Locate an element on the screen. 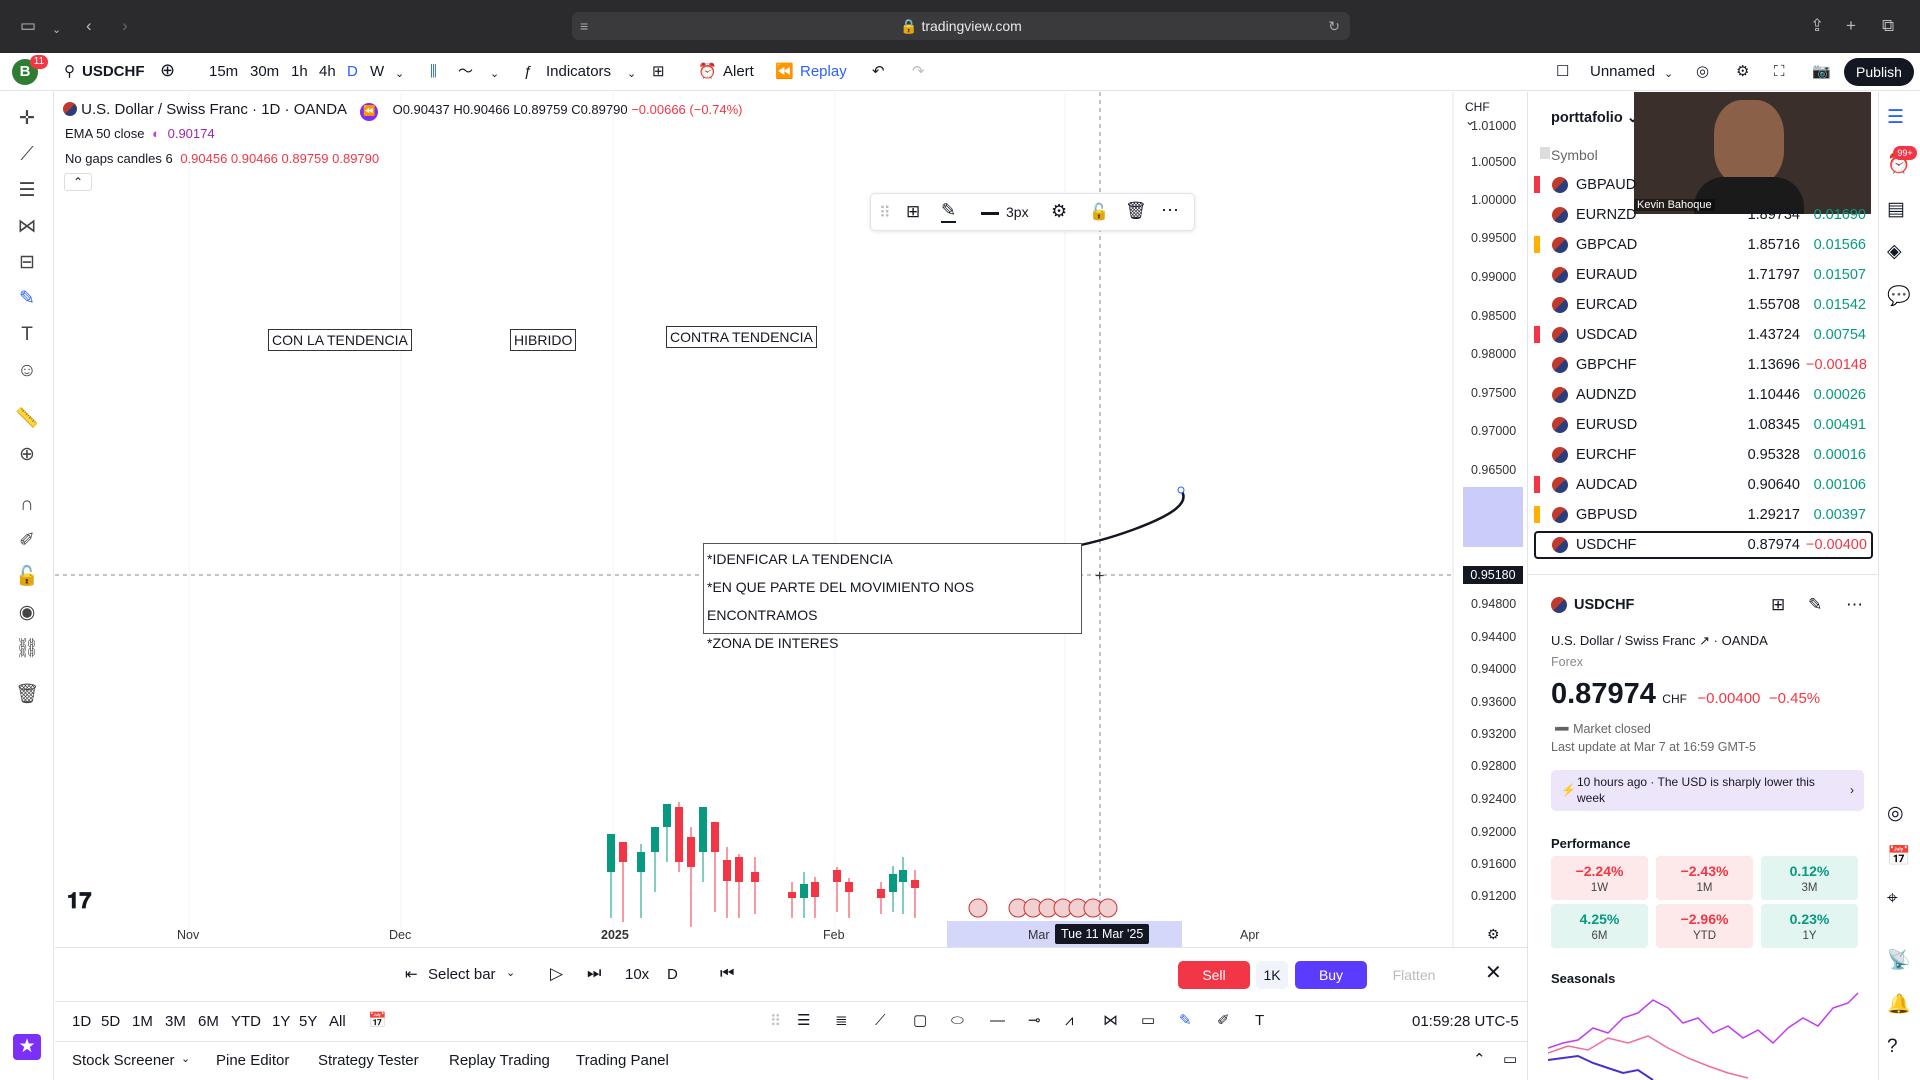  camera-icon: 📷 is located at coordinates (1821, 72).